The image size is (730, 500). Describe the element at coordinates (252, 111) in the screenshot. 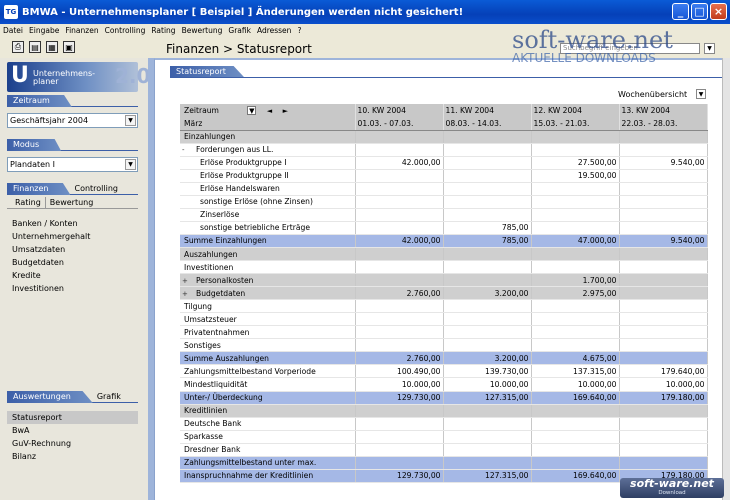

I see `period-dropdown-icon: ▼` at that location.